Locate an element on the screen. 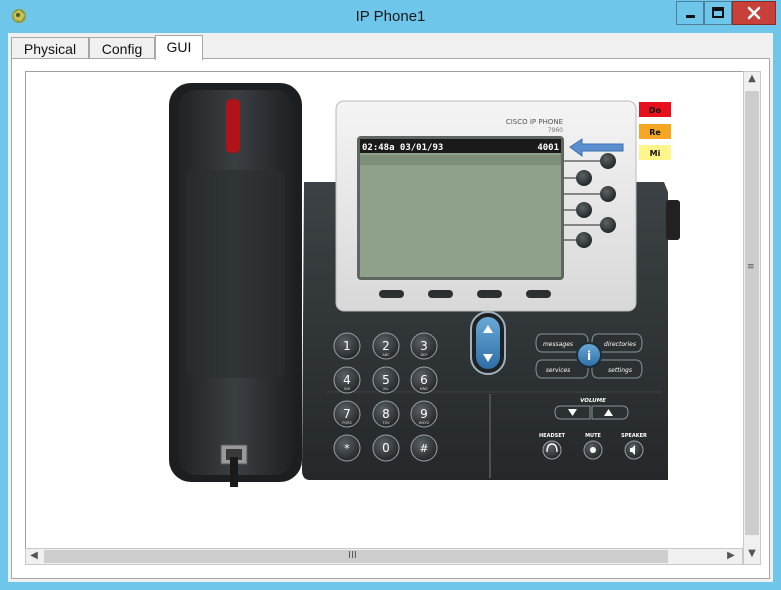 Image resolution: width=781 pixels, height=590 pixels. speaker-button is located at coordinates (634, 450).